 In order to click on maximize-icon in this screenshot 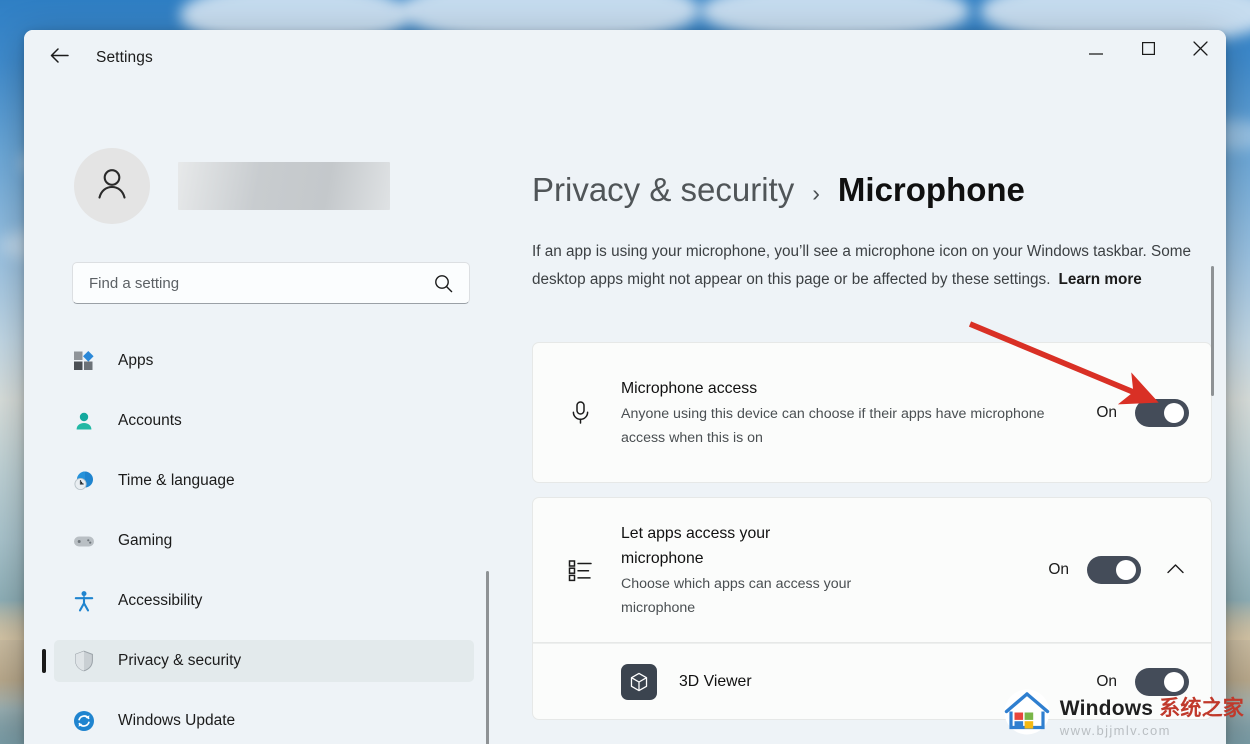, I will do `click(1148, 51)`.